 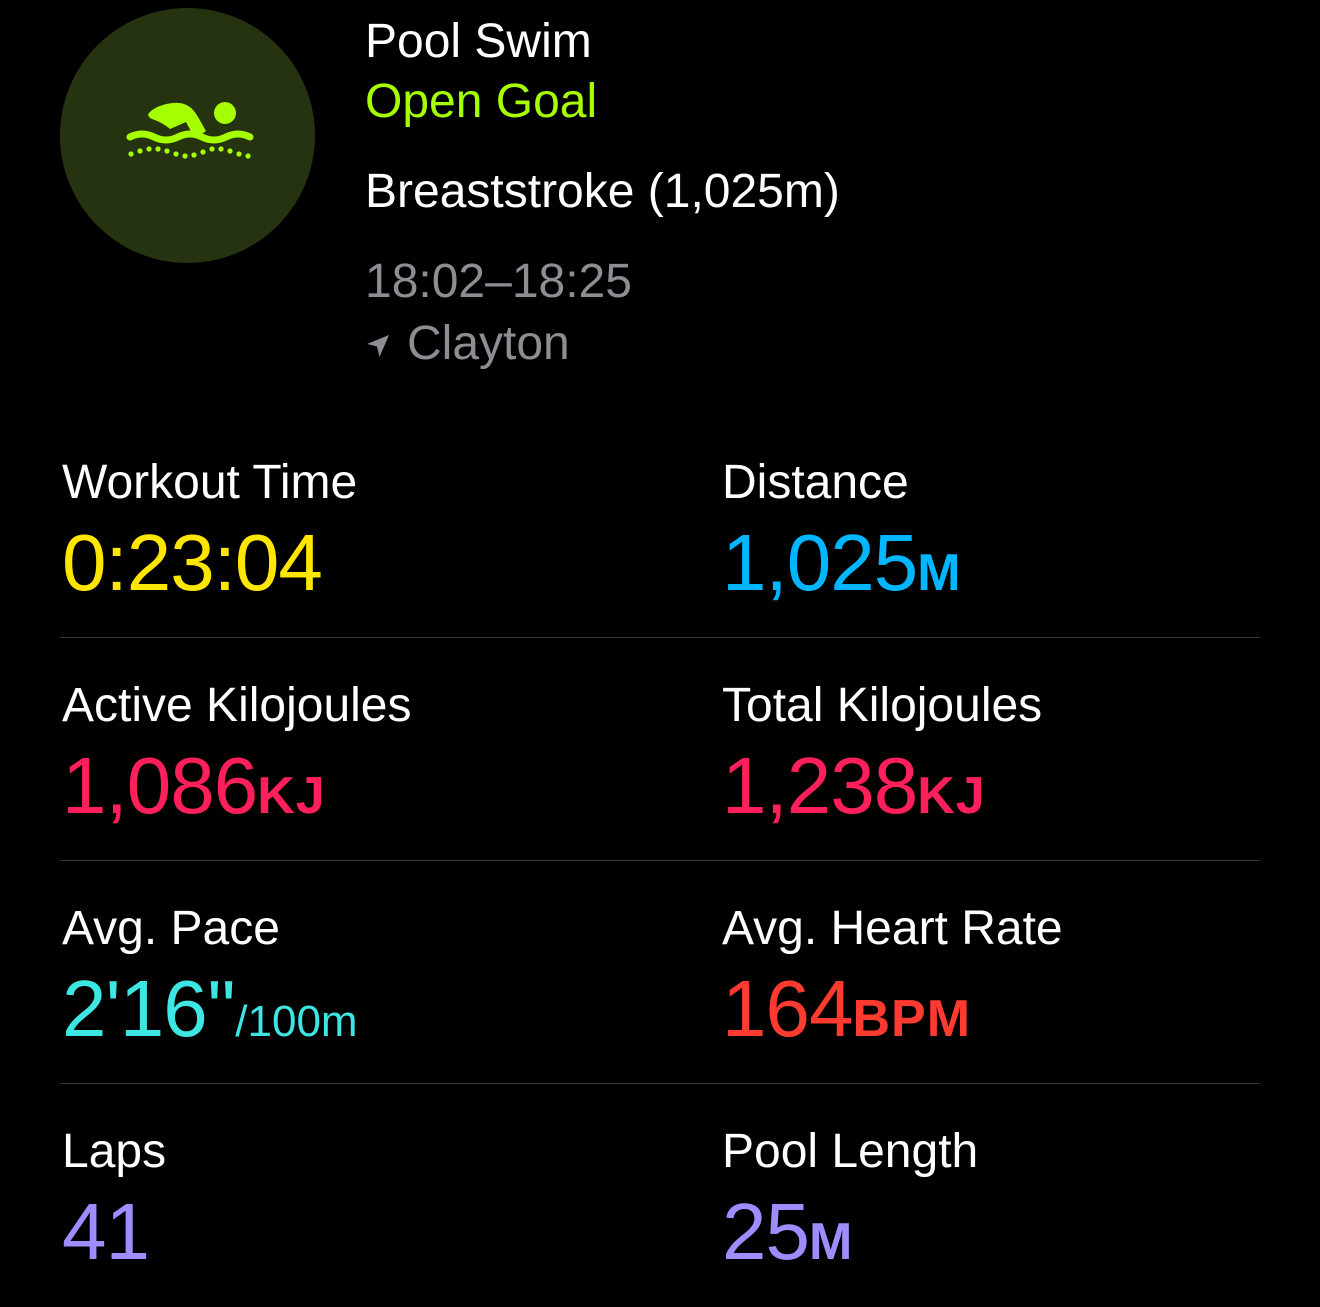 I want to click on metric-value: 0:23:04, so click(x=192, y=574).